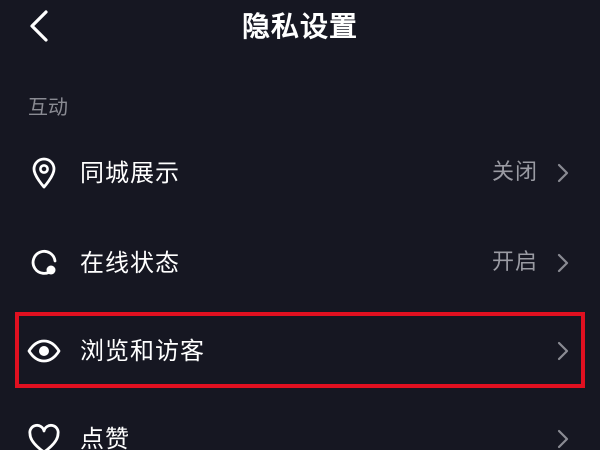 The height and width of the screenshot is (450, 600). I want to click on setting-value: 关闭, so click(514, 172).